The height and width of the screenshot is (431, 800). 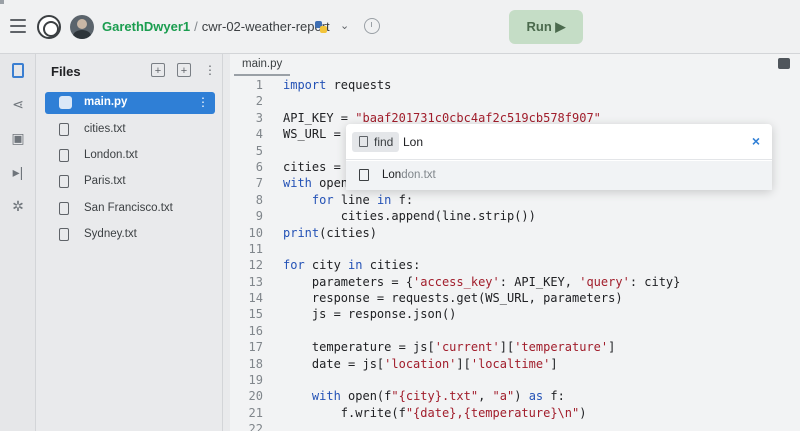 I want to click on line-source: for line in f:, so click(x=348, y=200).